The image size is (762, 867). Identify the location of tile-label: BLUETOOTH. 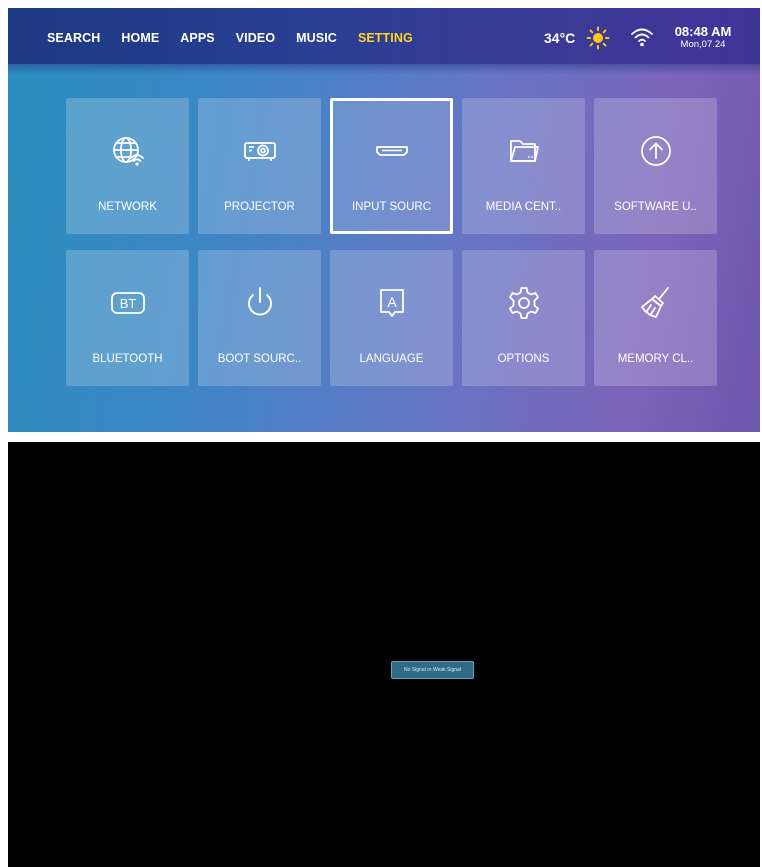
(127, 359).